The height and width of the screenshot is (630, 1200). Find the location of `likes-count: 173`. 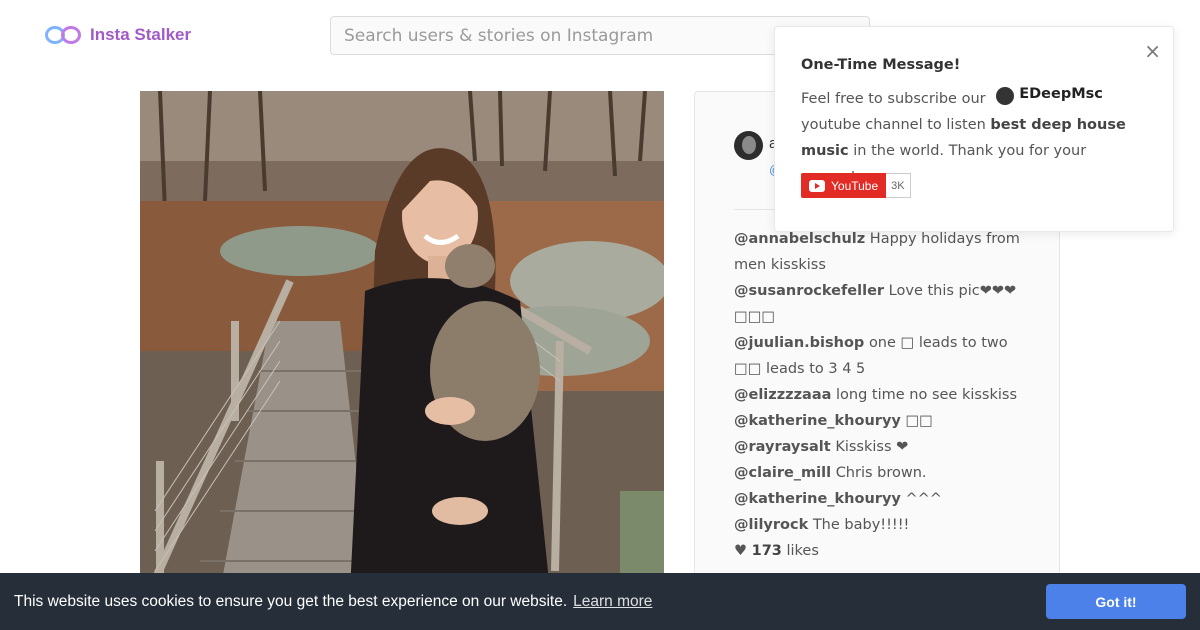

likes-count: 173 is located at coordinates (766, 551).